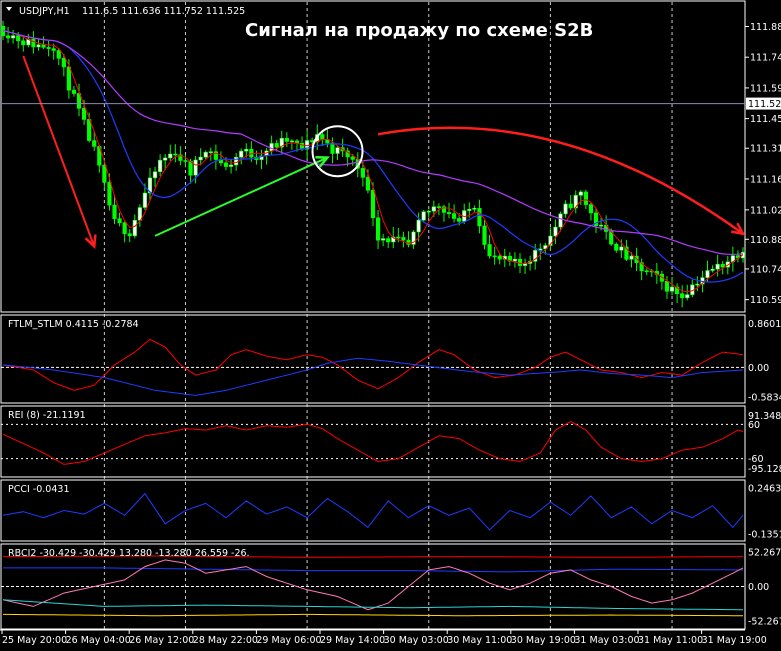 This screenshot has width=781, height=651. I want to click on indicator-3-tick-0: 52.267, so click(764, 552).